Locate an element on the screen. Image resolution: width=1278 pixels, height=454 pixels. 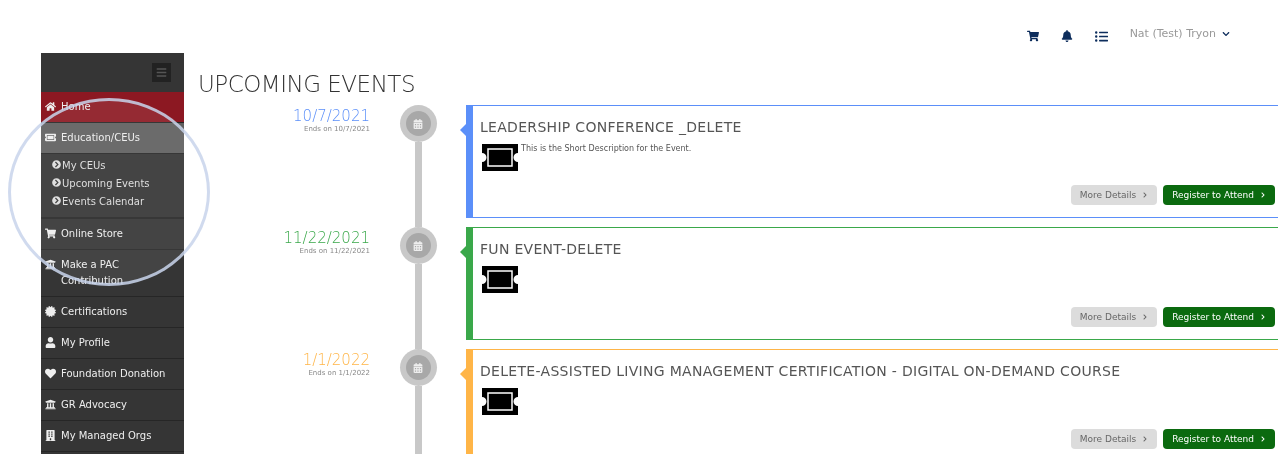
page-title: UPCOMING EVENTS is located at coordinates (307, 84).